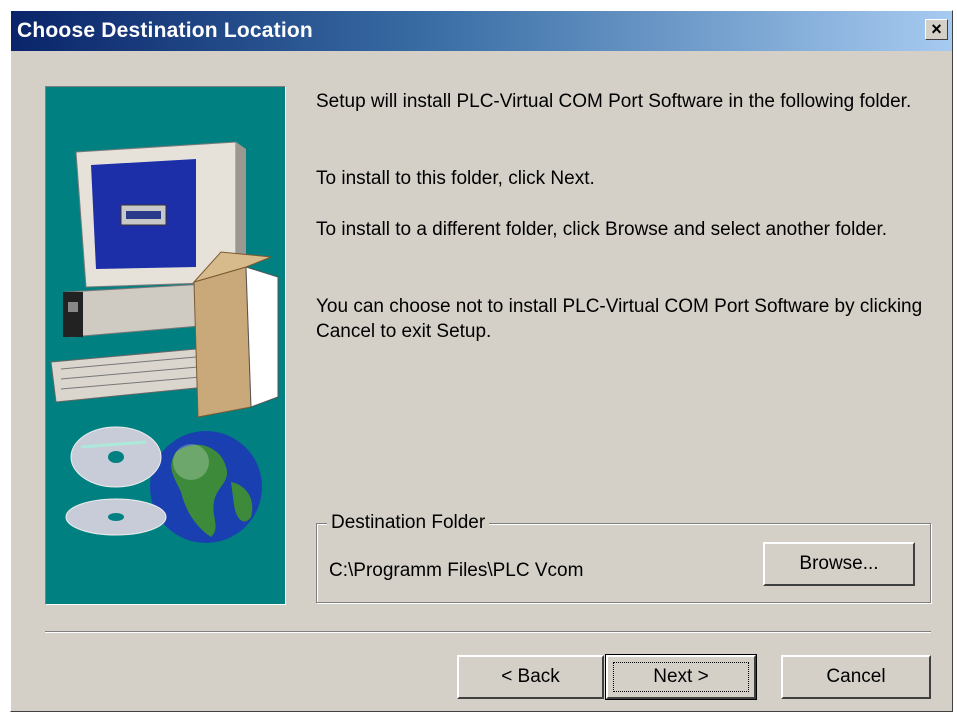 This screenshot has width=957, height=716. What do you see at coordinates (481, 31) in the screenshot?
I see `title-bar: Choose Destination Location ×` at bounding box center [481, 31].